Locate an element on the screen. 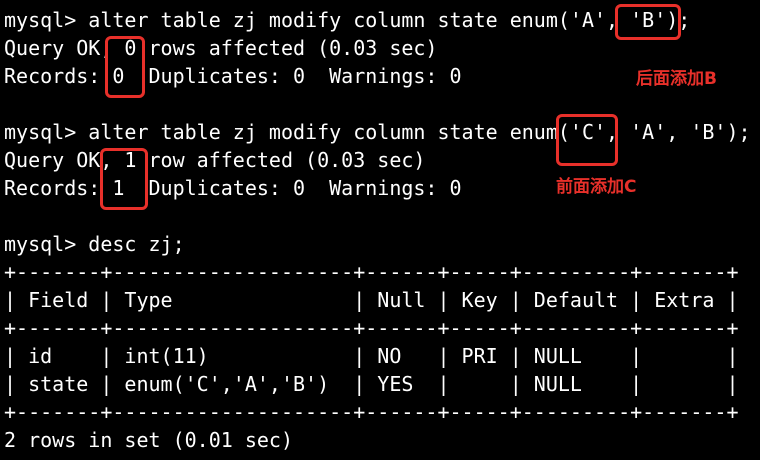 This screenshot has height=460, width=760. output-records-2: Records: 1 Duplicates: 0 Warnings: 0 is located at coordinates (233, 188).